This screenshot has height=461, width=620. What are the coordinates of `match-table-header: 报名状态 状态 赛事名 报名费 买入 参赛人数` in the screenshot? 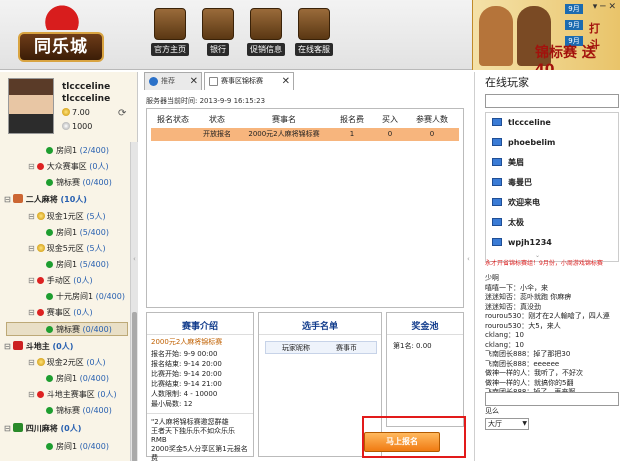 It's located at (305, 120).